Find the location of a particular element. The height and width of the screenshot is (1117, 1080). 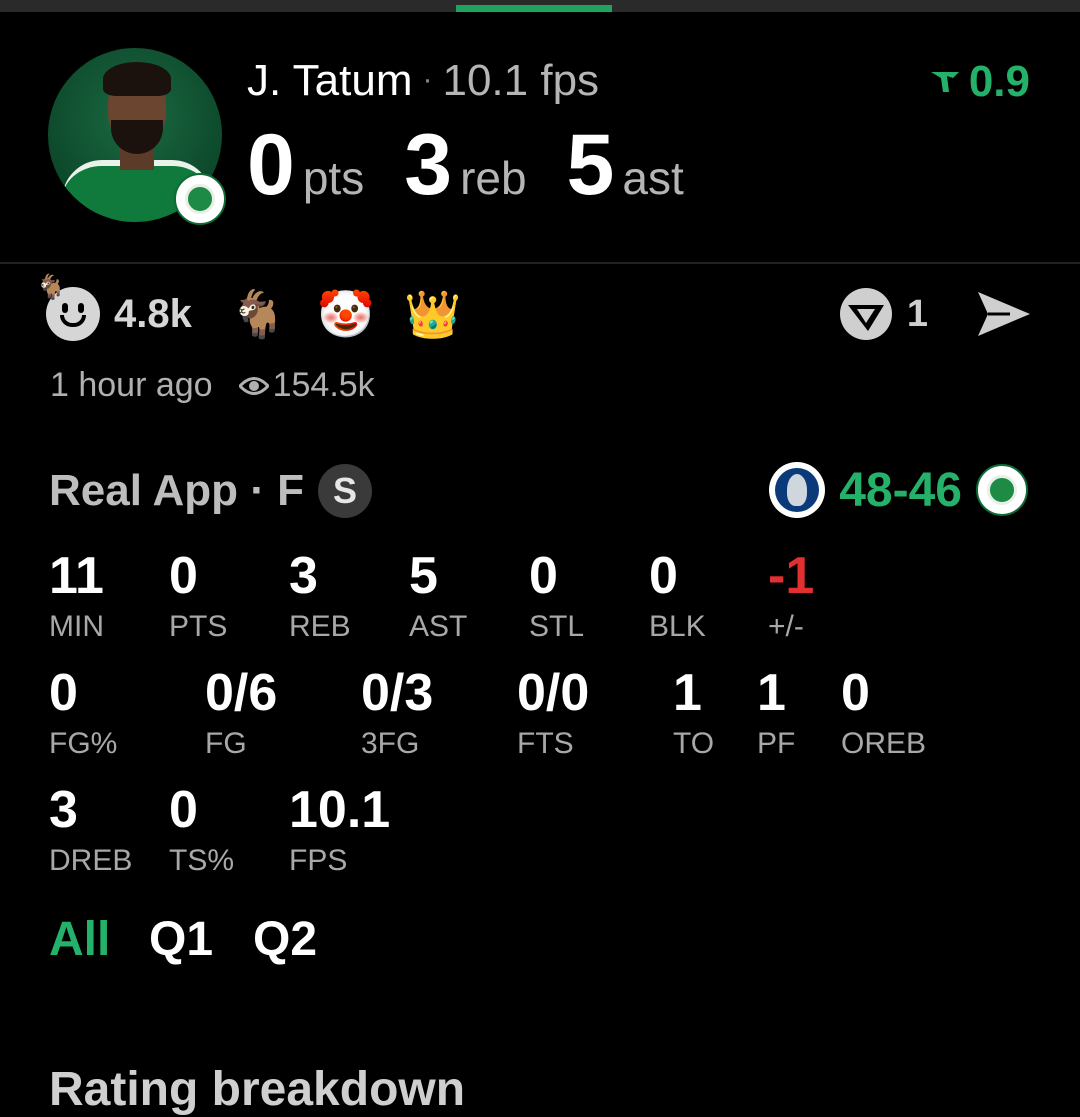

stat-value: 10.1 is located at coordinates (340, 810).